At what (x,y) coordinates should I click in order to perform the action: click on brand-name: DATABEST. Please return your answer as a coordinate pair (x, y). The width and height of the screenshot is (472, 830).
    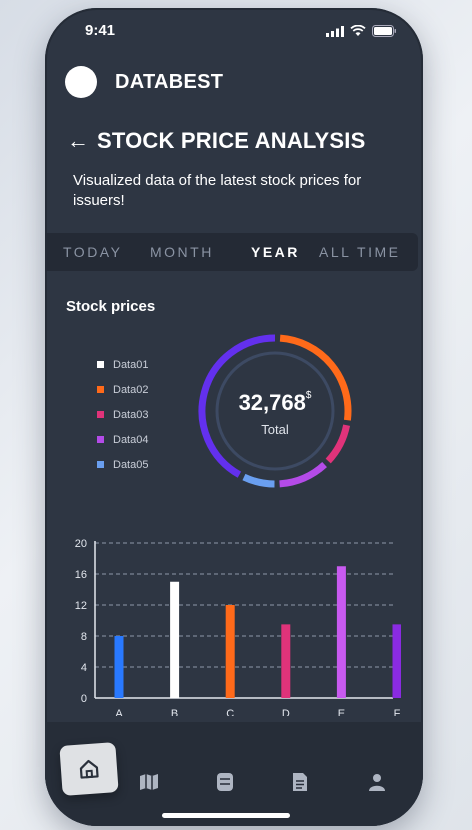
    Looking at the image, I should click on (169, 81).